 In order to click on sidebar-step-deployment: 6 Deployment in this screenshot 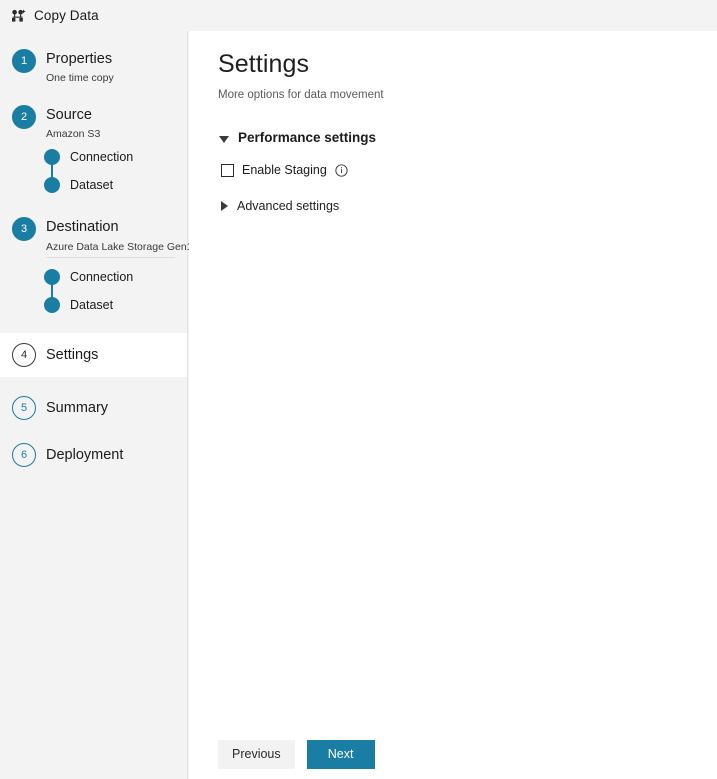, I will do `click(93, 455)`.